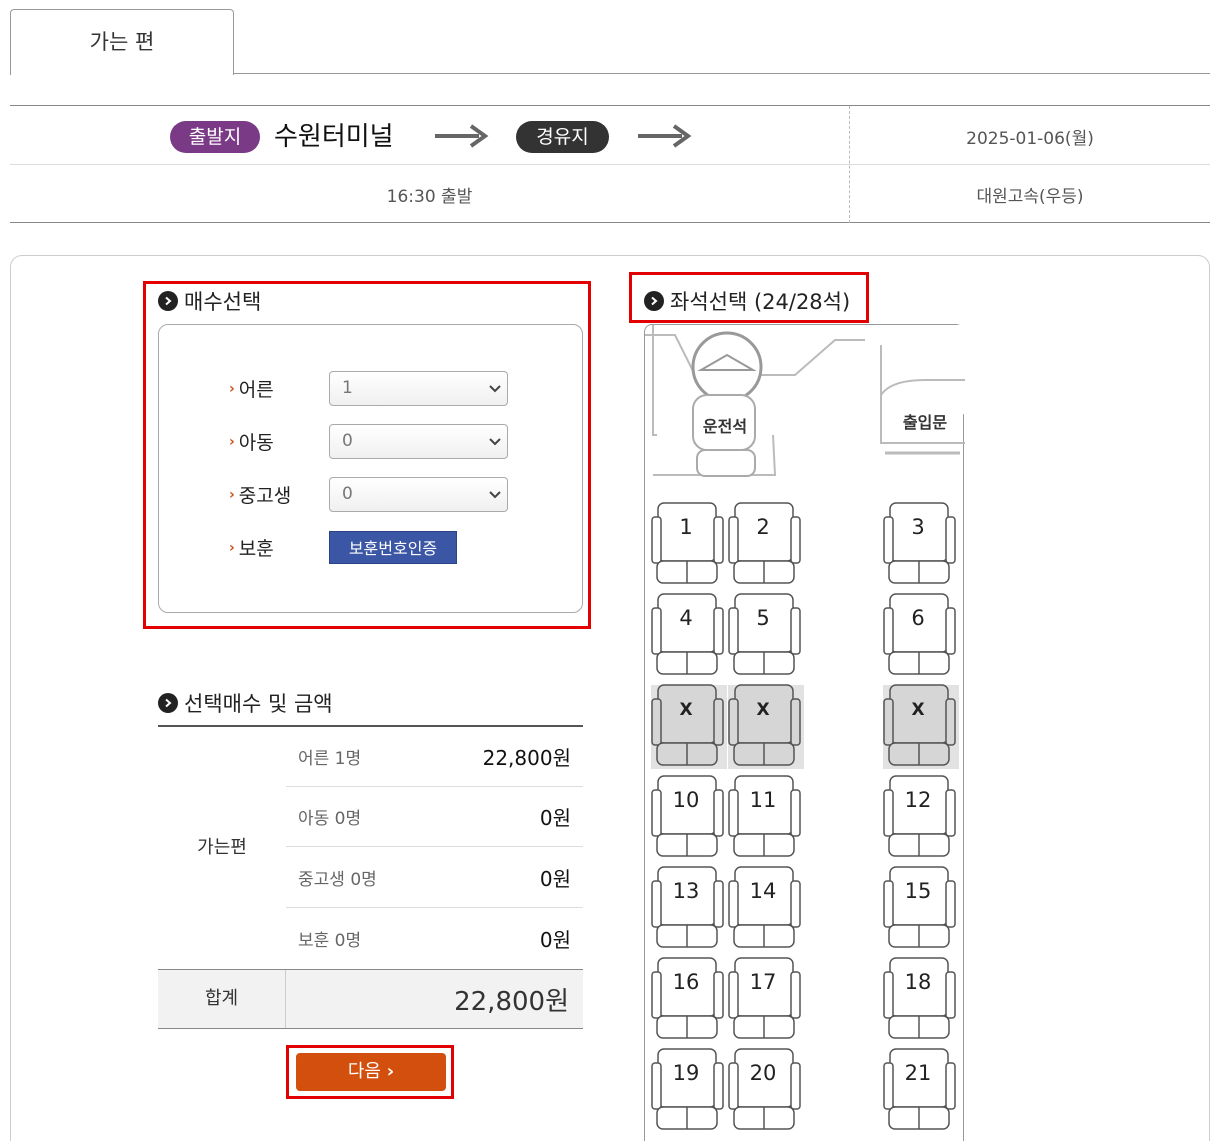 This screenshot has width=1227, height=1141. What do you see at coordinates (918, 527) in the screenshot?
I see `seat-number: 3` at bounding box center [918, 527].